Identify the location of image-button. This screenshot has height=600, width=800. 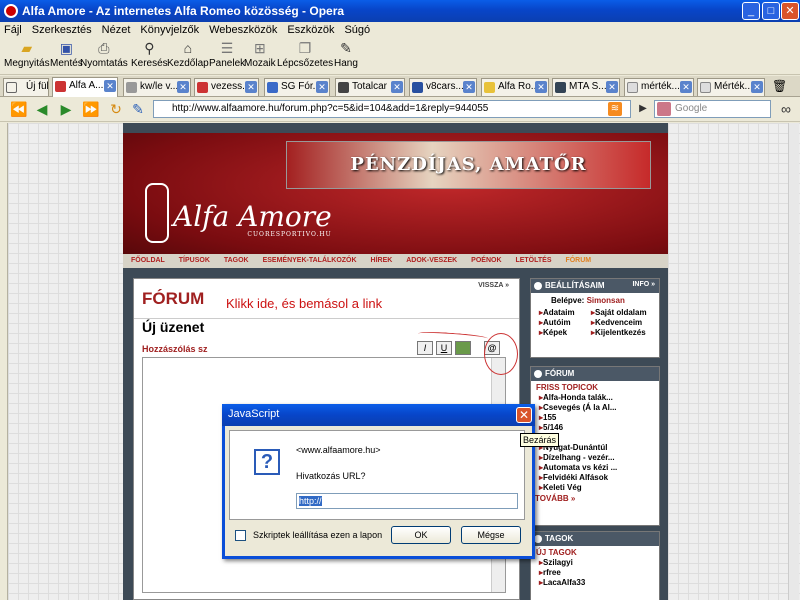
(463, 348).